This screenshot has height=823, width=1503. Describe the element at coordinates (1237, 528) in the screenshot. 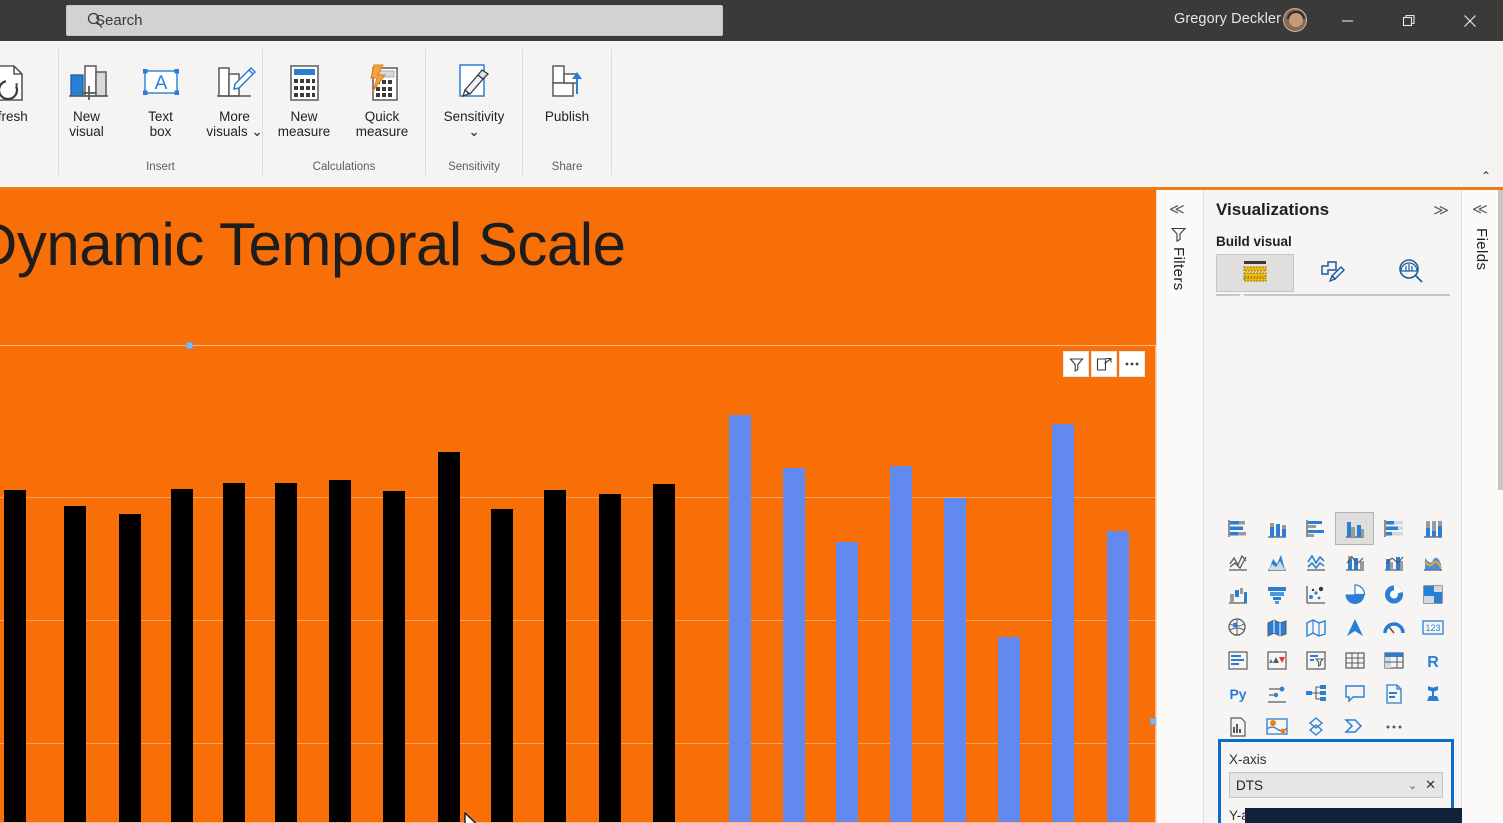

I see `stacked-bar-chart-icon` at that location.